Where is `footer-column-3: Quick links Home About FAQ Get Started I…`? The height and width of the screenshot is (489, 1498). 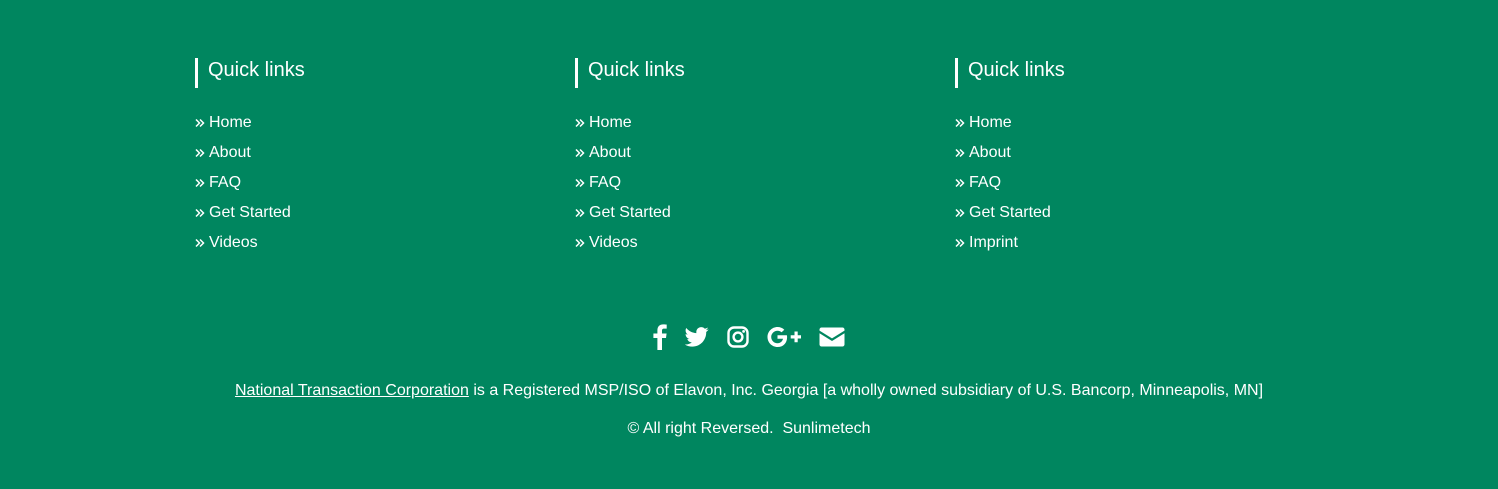 footer-column-3: Quick links Home About FAQ Get Started I… is located at coordinates (1125, 158).